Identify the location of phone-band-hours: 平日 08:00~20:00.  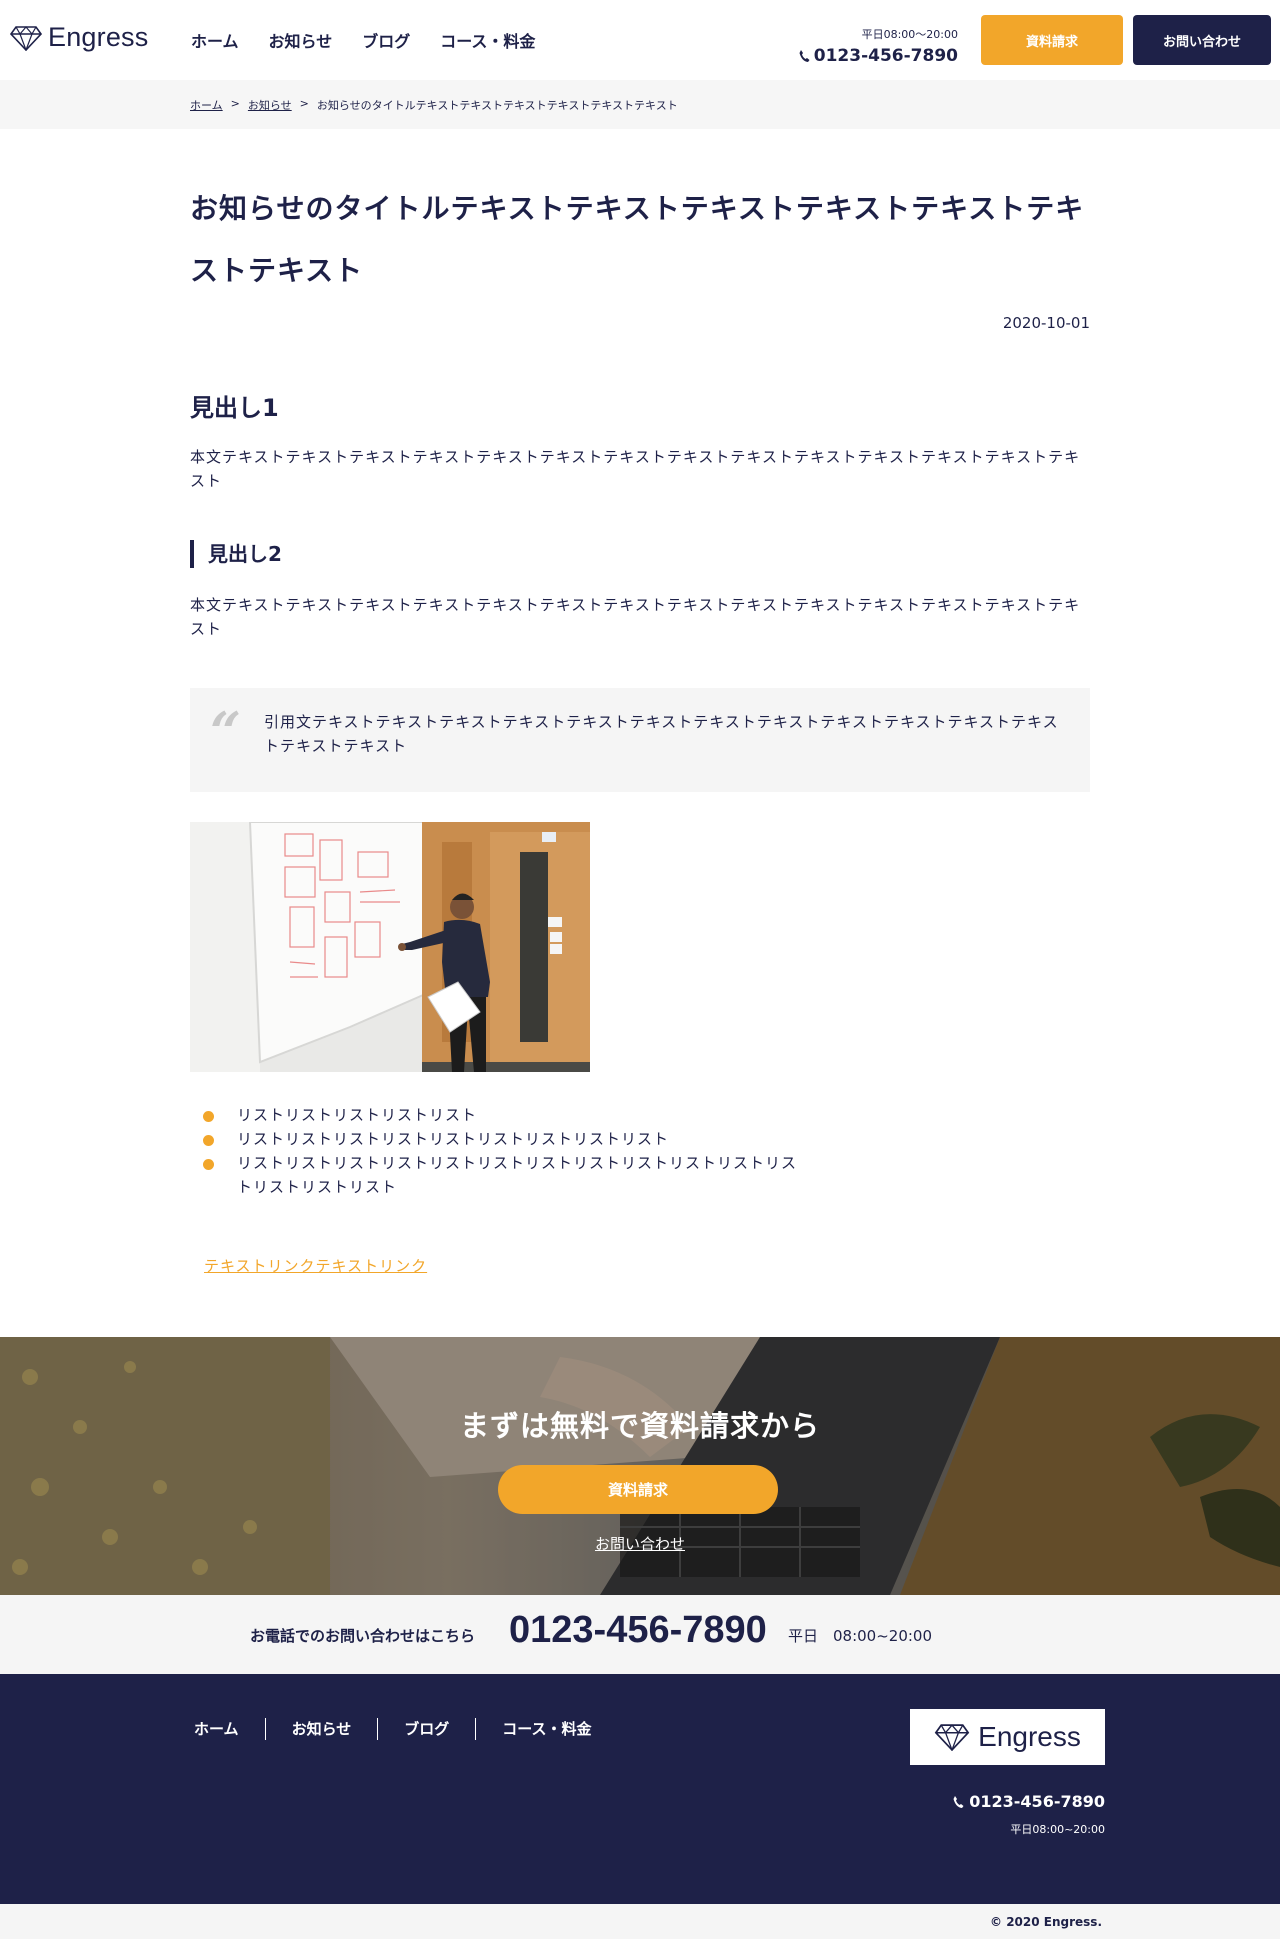
(860, 1636).